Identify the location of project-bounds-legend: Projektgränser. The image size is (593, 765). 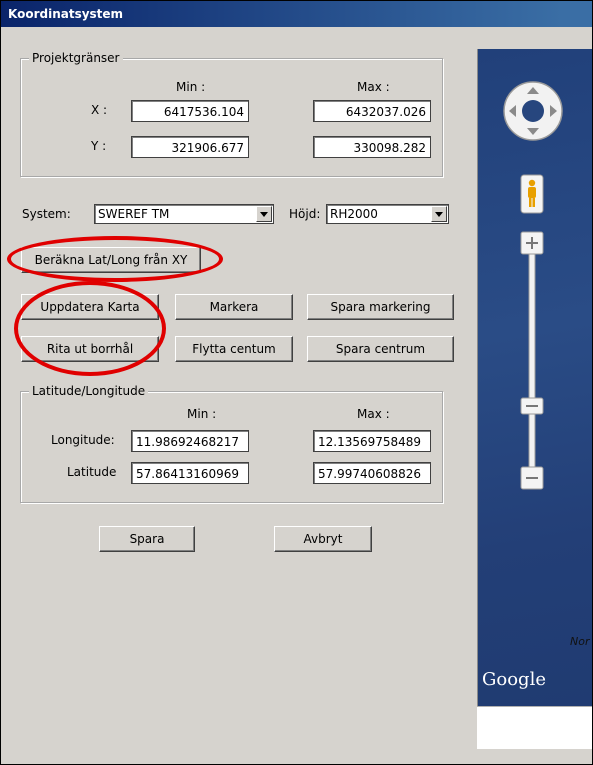
(76, 58).